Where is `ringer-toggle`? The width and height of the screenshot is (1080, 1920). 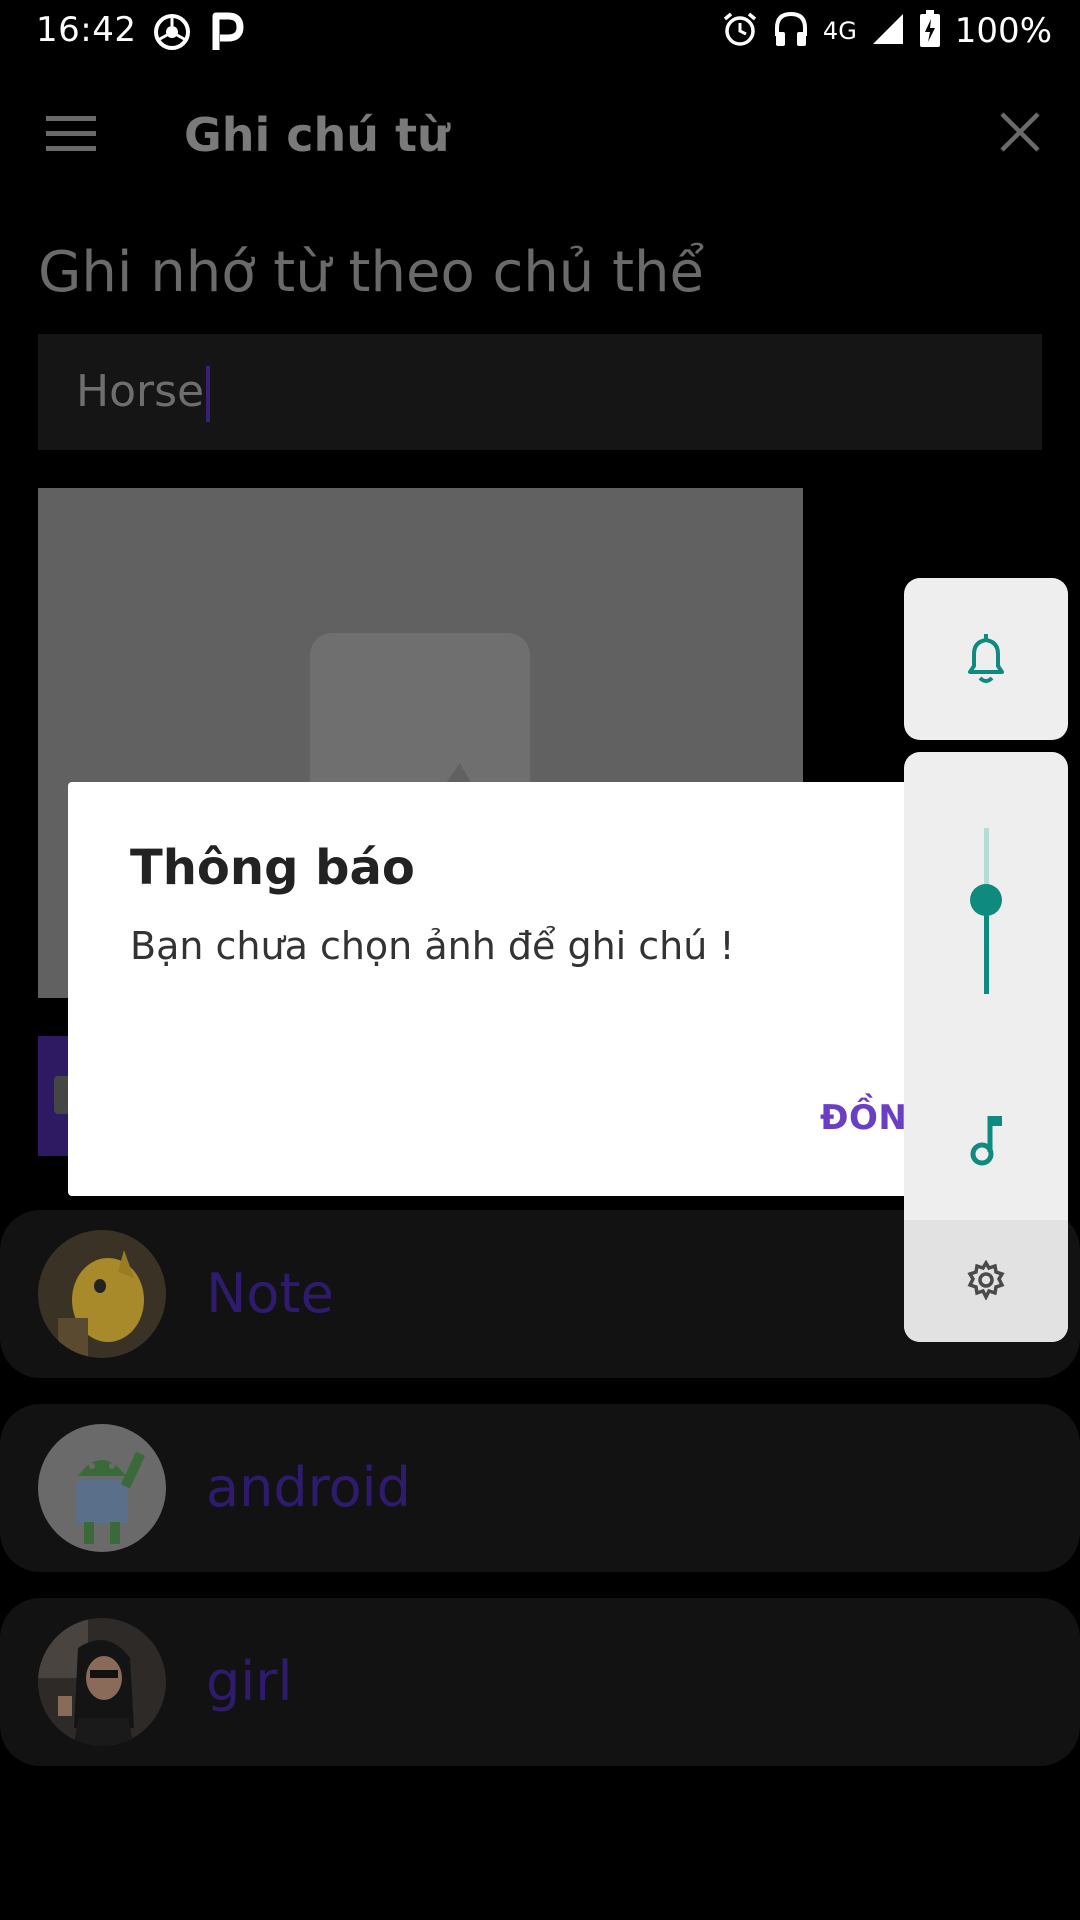 ringer-toggle is located at coordinates (986, 659).